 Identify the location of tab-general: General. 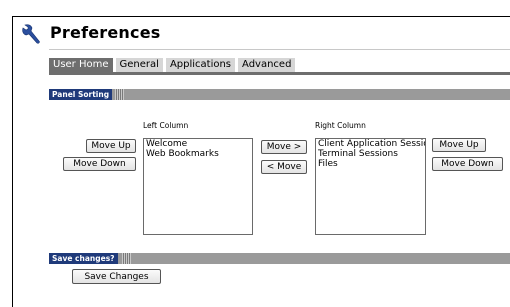
(139, 65).